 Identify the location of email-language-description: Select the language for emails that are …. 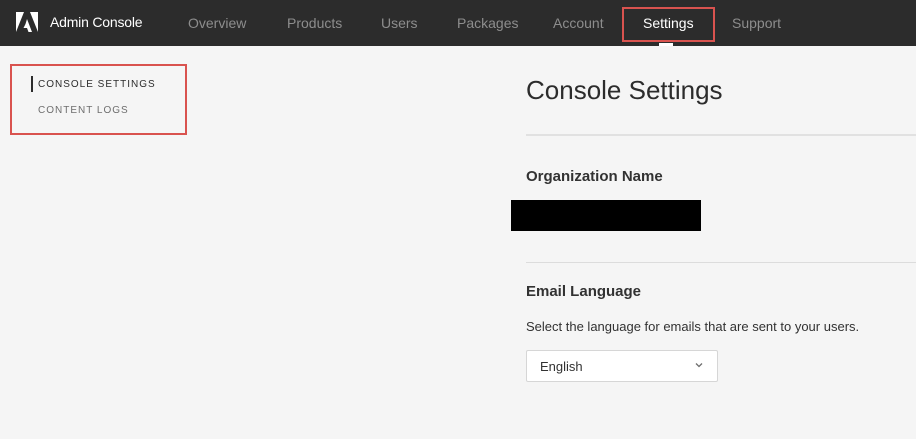
(693, 326).